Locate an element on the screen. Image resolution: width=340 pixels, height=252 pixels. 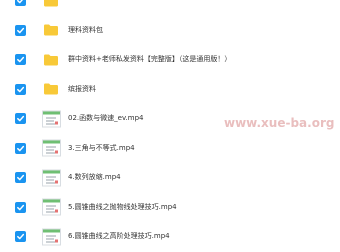
file-name: 理科资料包 is located at coordinates (85, 30).